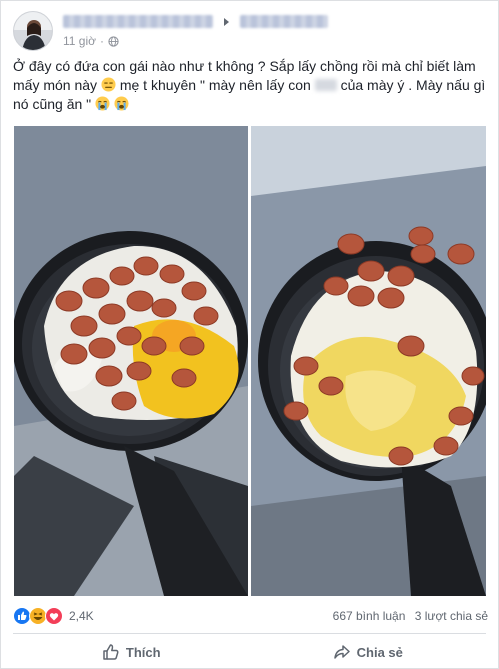 The width and height of the screenshot is (499, 669). I want to click on like-reaction-icon, so click(22, 616).